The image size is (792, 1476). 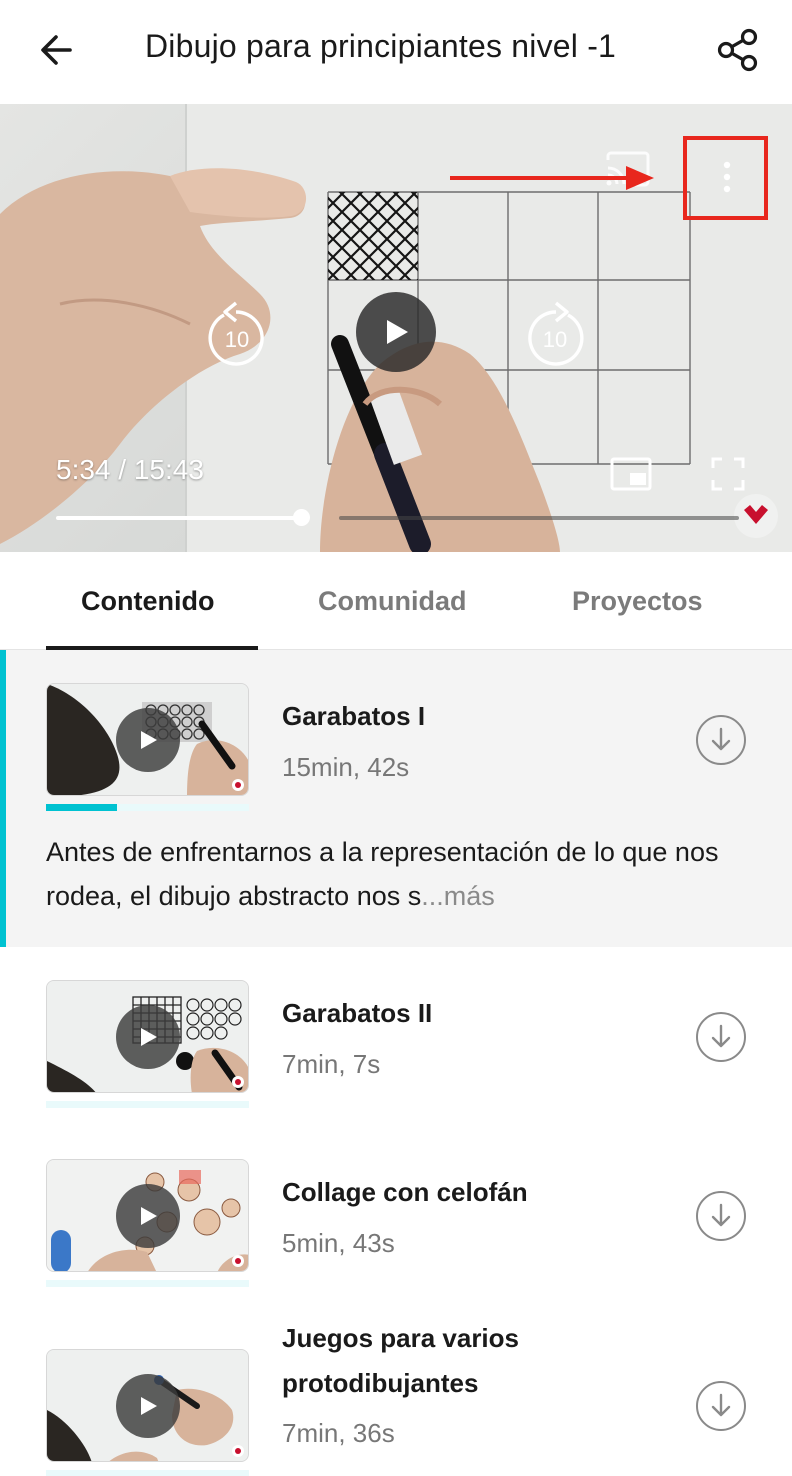 I want to click on arrow-left-icon, so click(x=56, y=50).